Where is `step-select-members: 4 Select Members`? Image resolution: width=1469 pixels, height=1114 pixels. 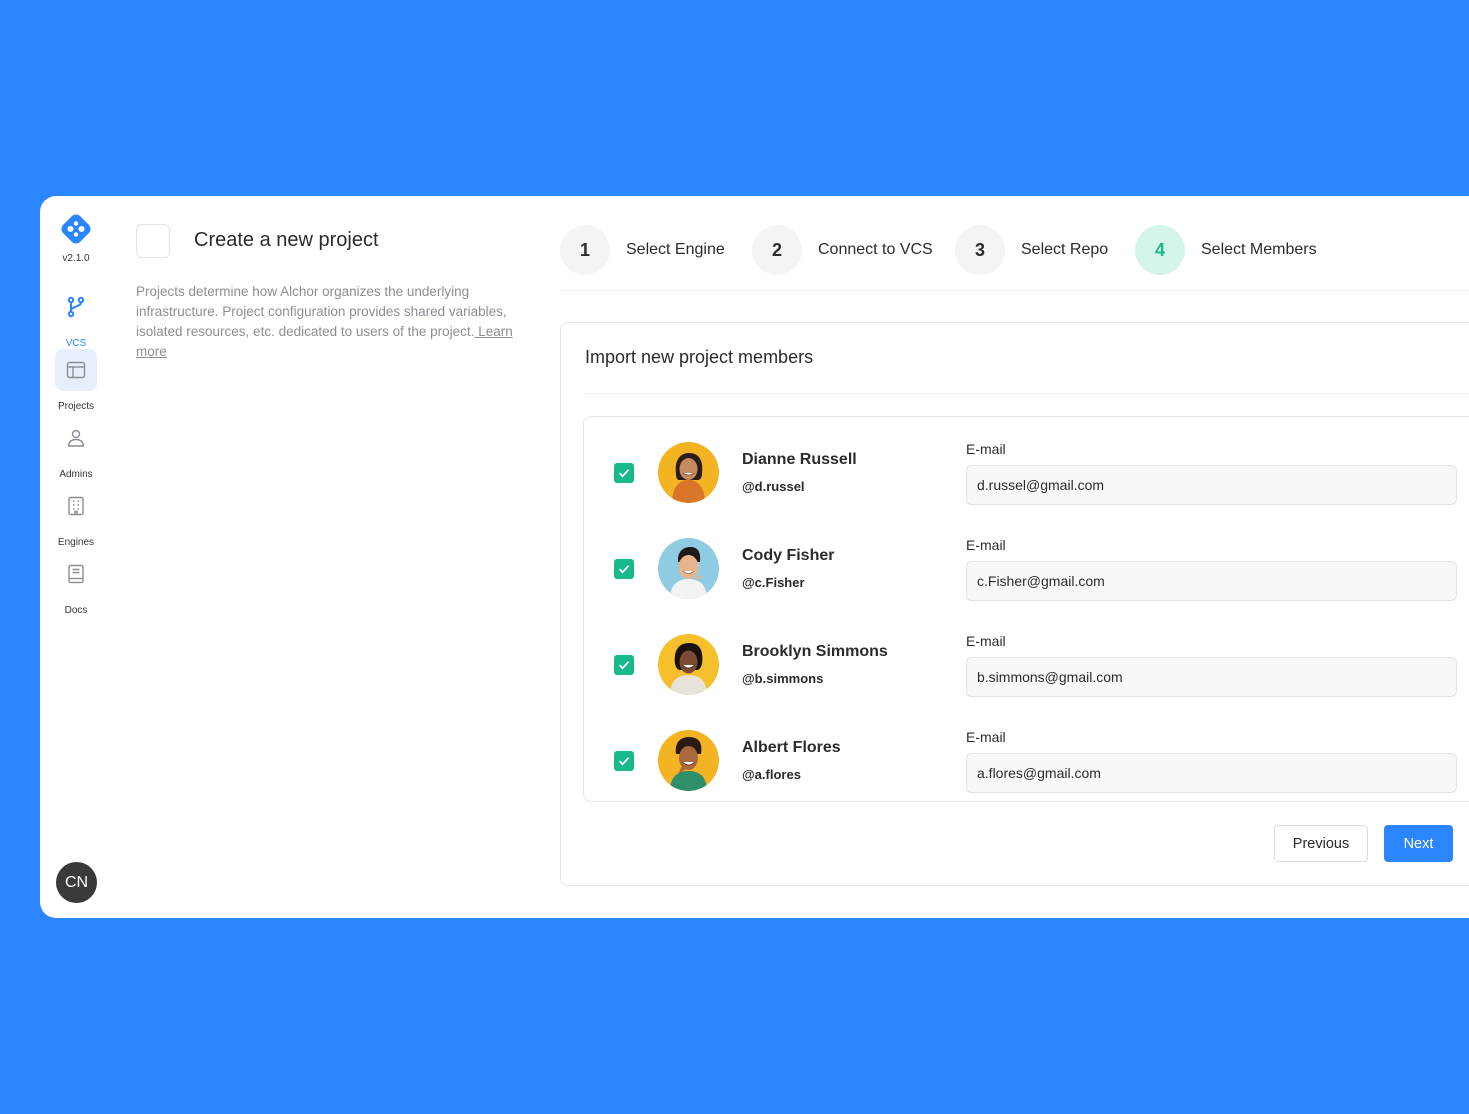
step-select-members: 4 Select Members is located at coordinates (1226, 250).